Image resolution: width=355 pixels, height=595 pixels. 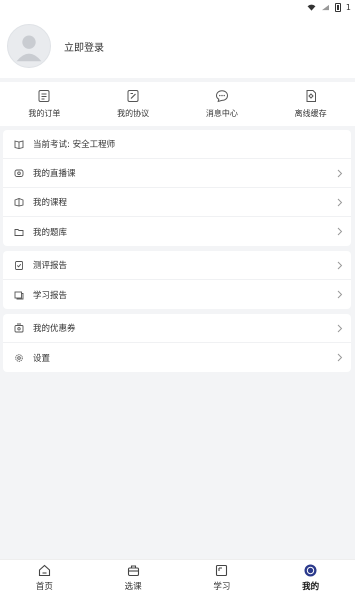 I want to click on tab-label: 我的, so click(x=311, y=586).